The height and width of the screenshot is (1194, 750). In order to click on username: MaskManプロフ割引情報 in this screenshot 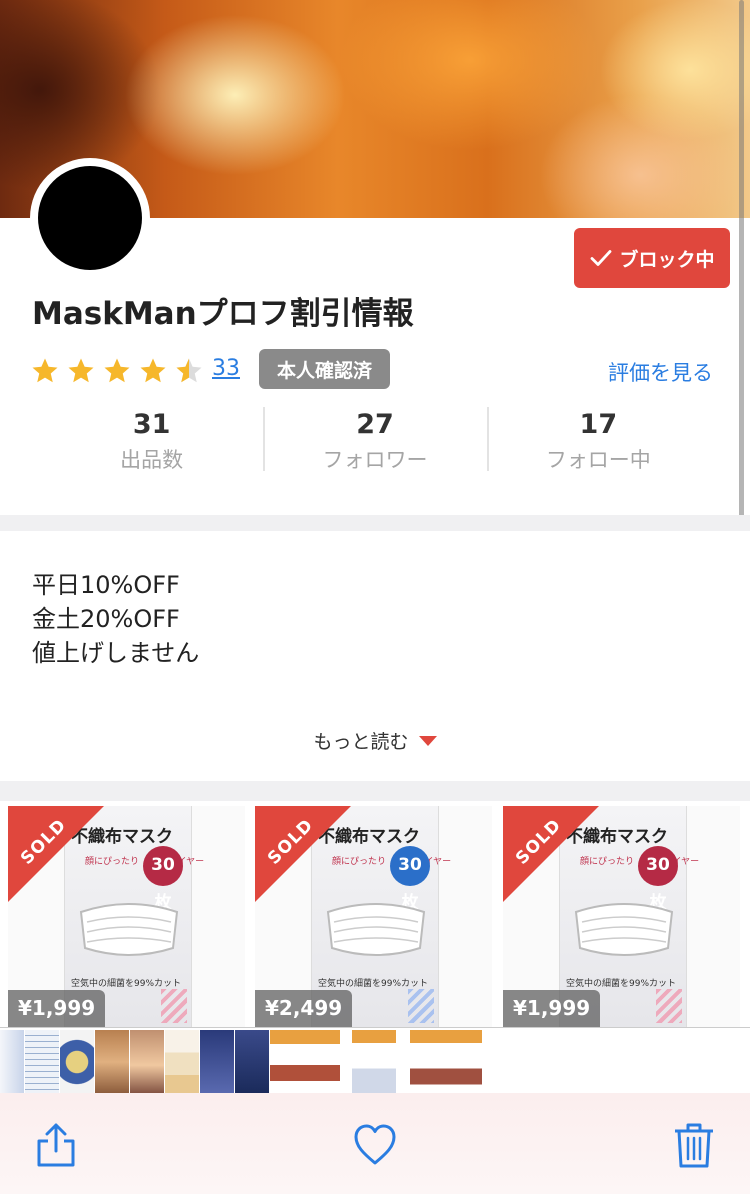, I will do `click(223, 314)`.